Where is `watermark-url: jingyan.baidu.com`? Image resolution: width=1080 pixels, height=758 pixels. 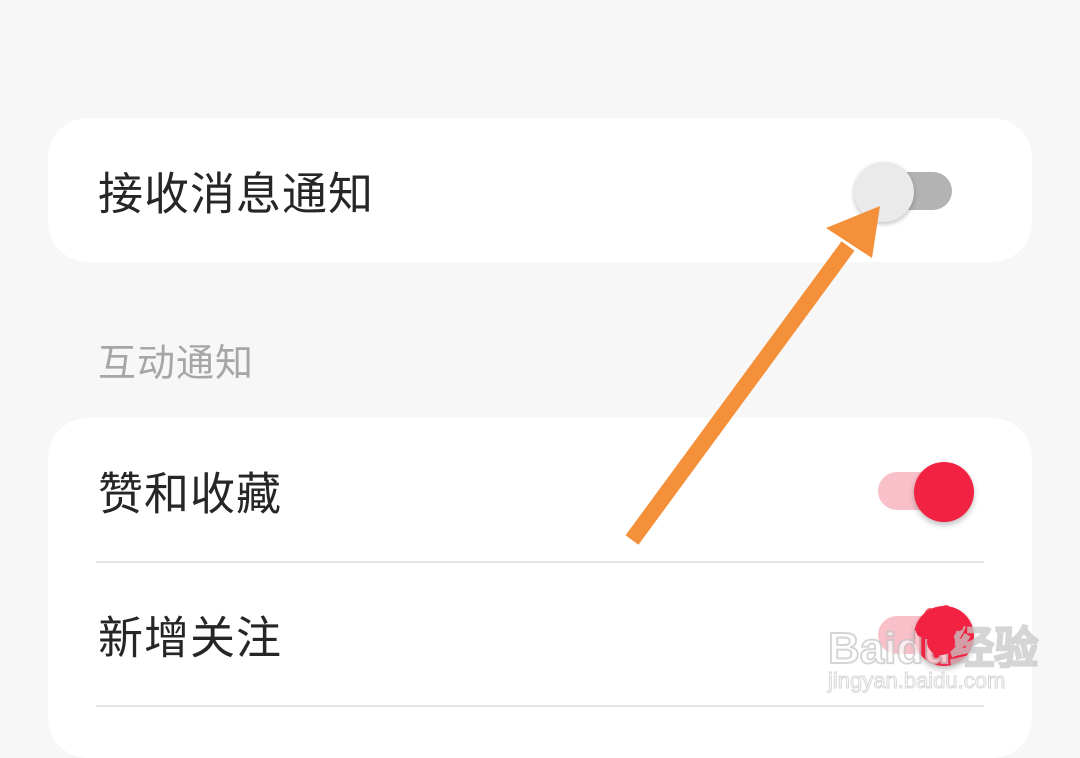
watermark-url: jingyan.baidu.com is located at coordinates (916, 681).